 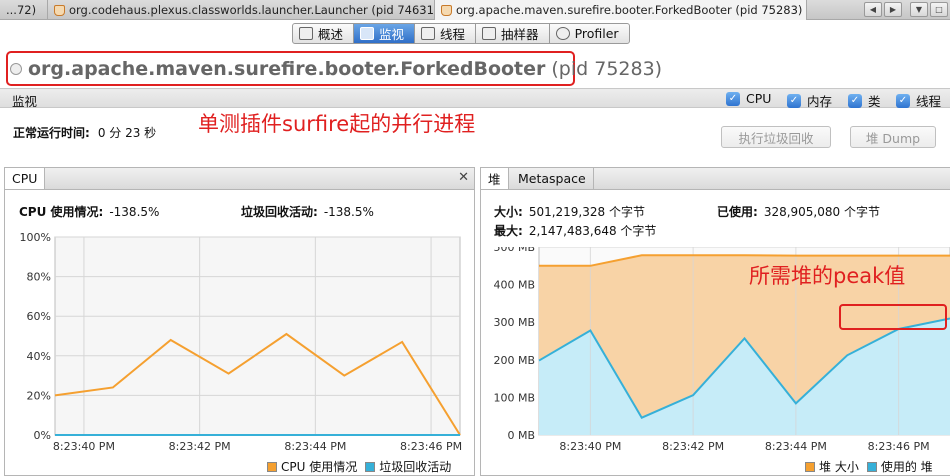 What do you see at coordinates (520, 34) in the screenshot?
I see `tab-label: 抽样器` at bounding box center [520, 34].